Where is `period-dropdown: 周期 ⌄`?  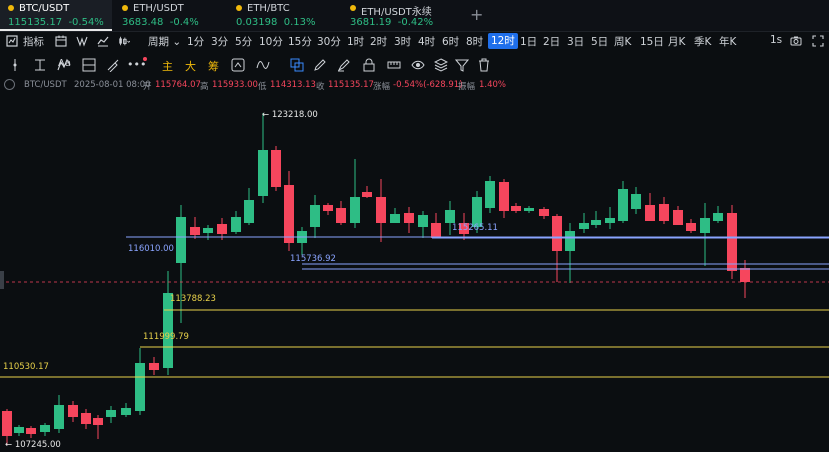 period-dropdown: 周期 ⌄ is located at coordinates (164, 41).